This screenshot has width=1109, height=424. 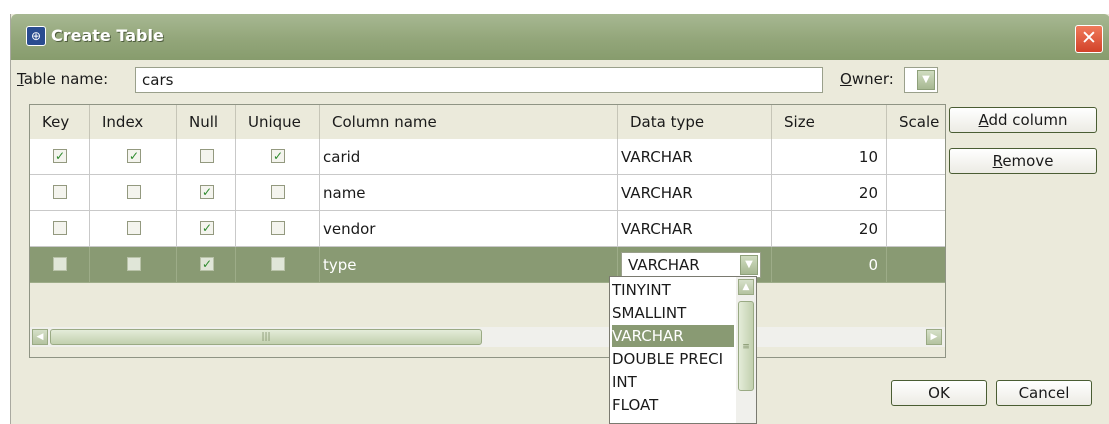 I want to click on title-bar: ⊕ Create Table ✕, so click(x=560, y=37).